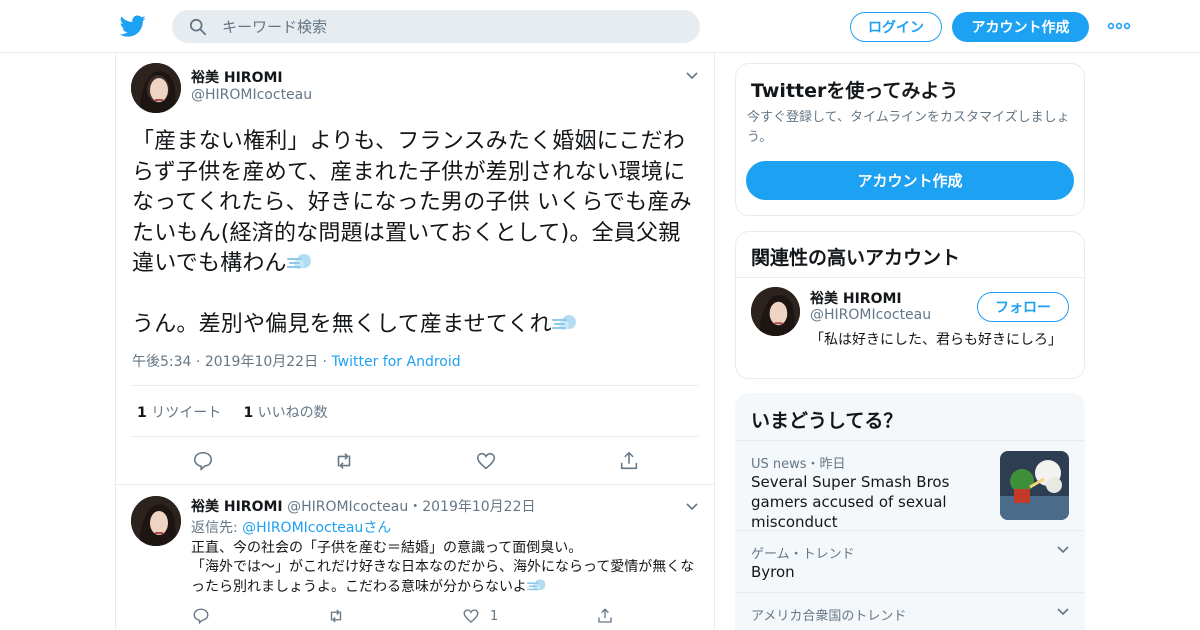  I want to click on trend-item: アメリカ合衆国のトレンド, so click(910, 611).